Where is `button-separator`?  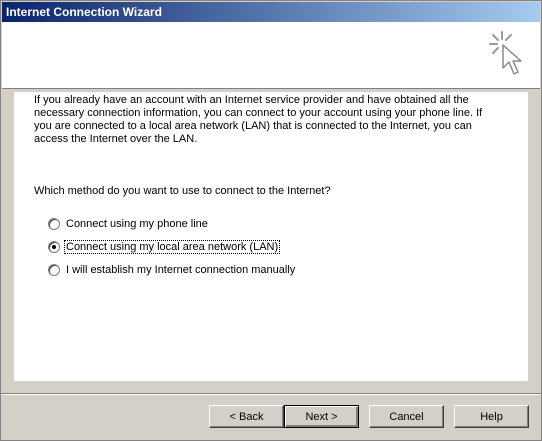 button-separator is located at coordinates (271, 394).